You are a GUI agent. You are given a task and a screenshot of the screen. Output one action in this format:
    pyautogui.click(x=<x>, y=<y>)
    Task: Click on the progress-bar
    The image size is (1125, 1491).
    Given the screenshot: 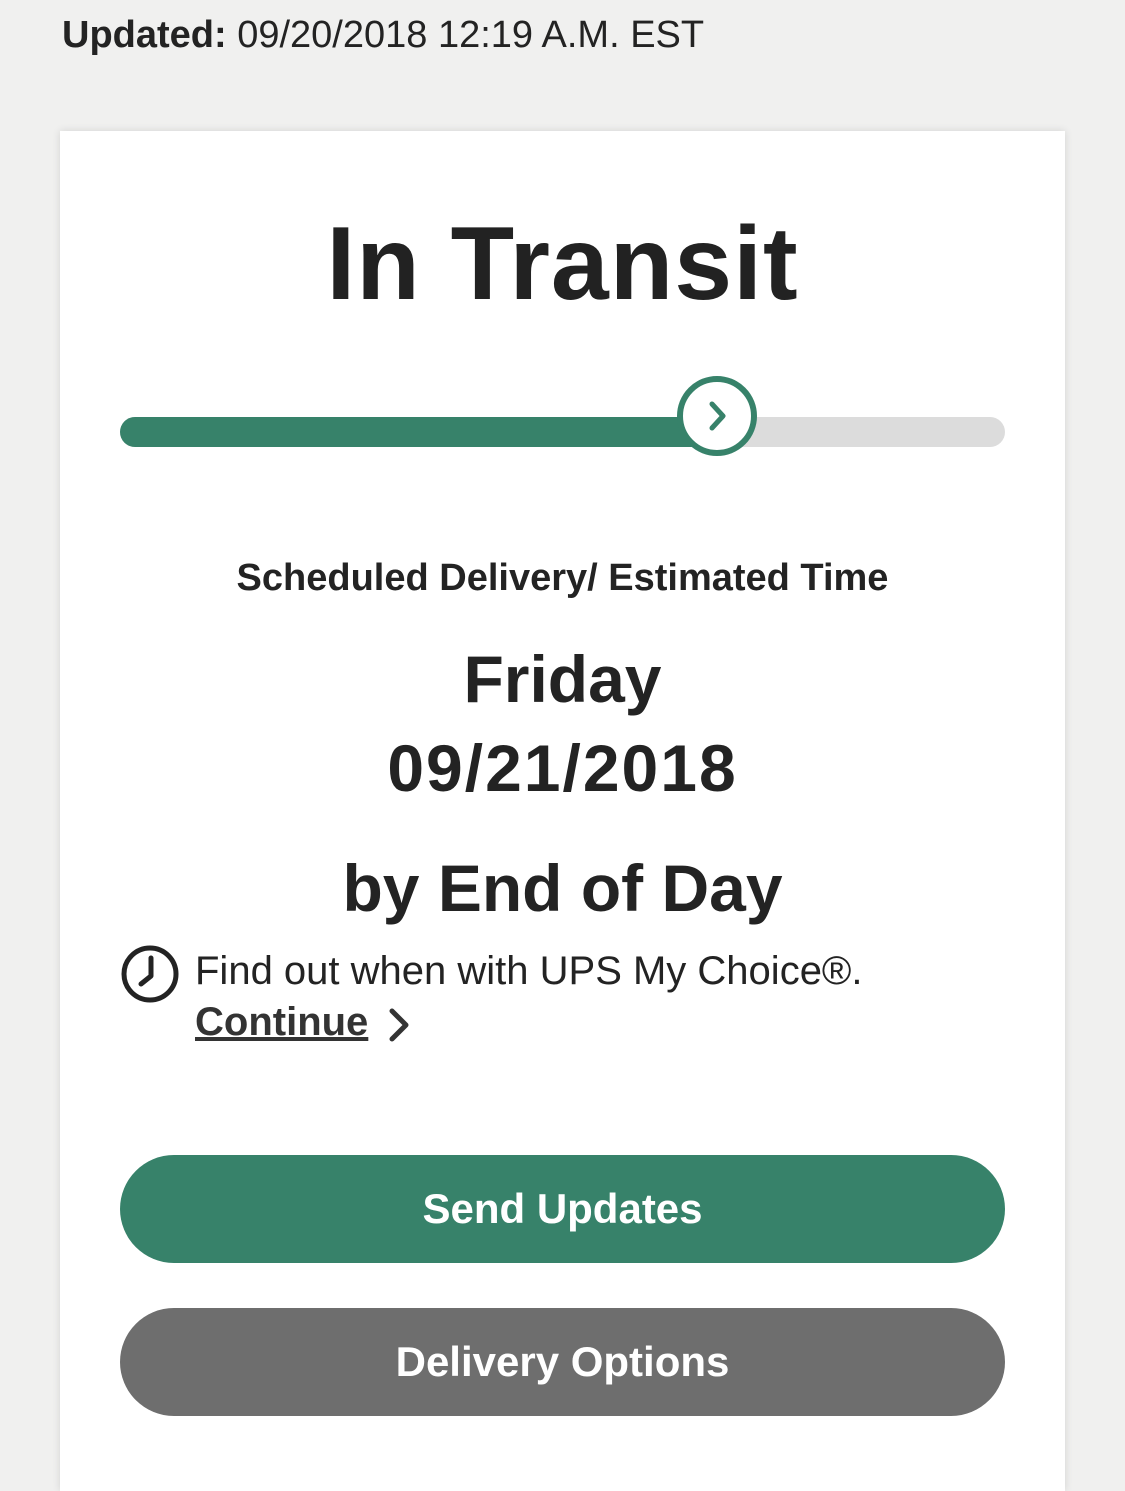 What is the action you would take?
    pyautogui.click(x=562, y=416)
    